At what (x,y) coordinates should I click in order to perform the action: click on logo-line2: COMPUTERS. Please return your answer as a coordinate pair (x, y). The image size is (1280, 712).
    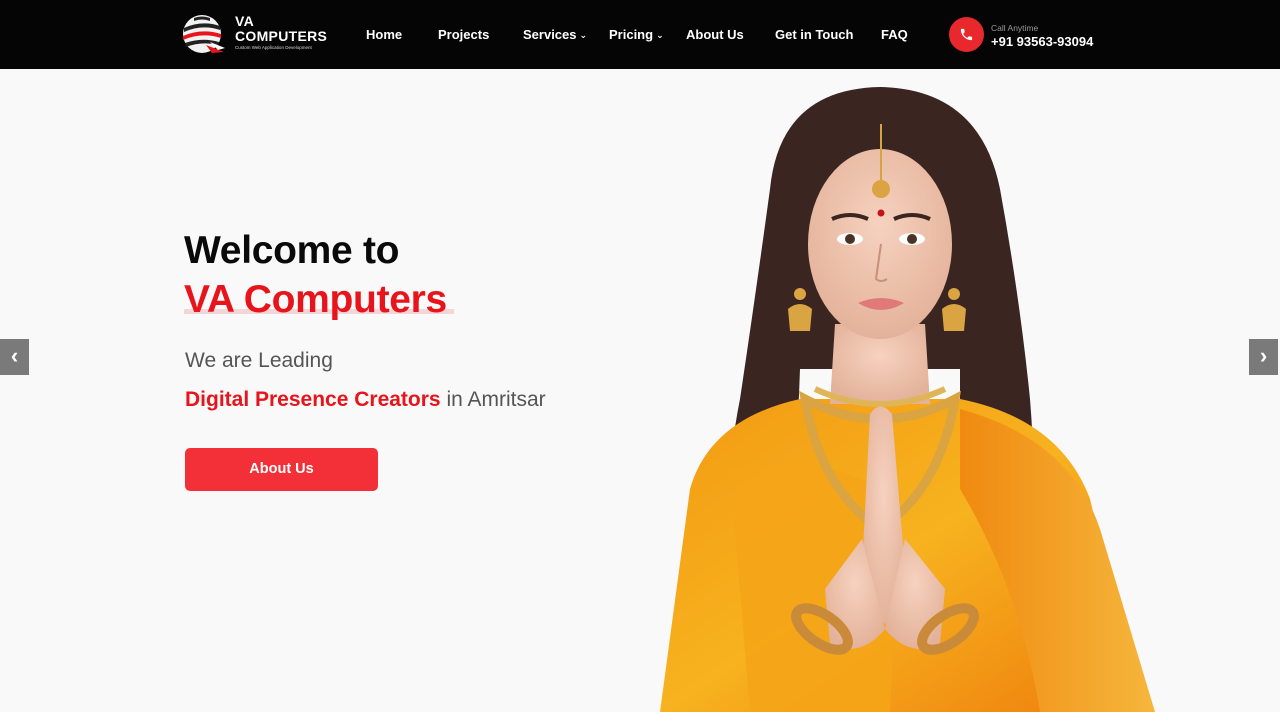
    Looking at the image, I should click on (281, 36).